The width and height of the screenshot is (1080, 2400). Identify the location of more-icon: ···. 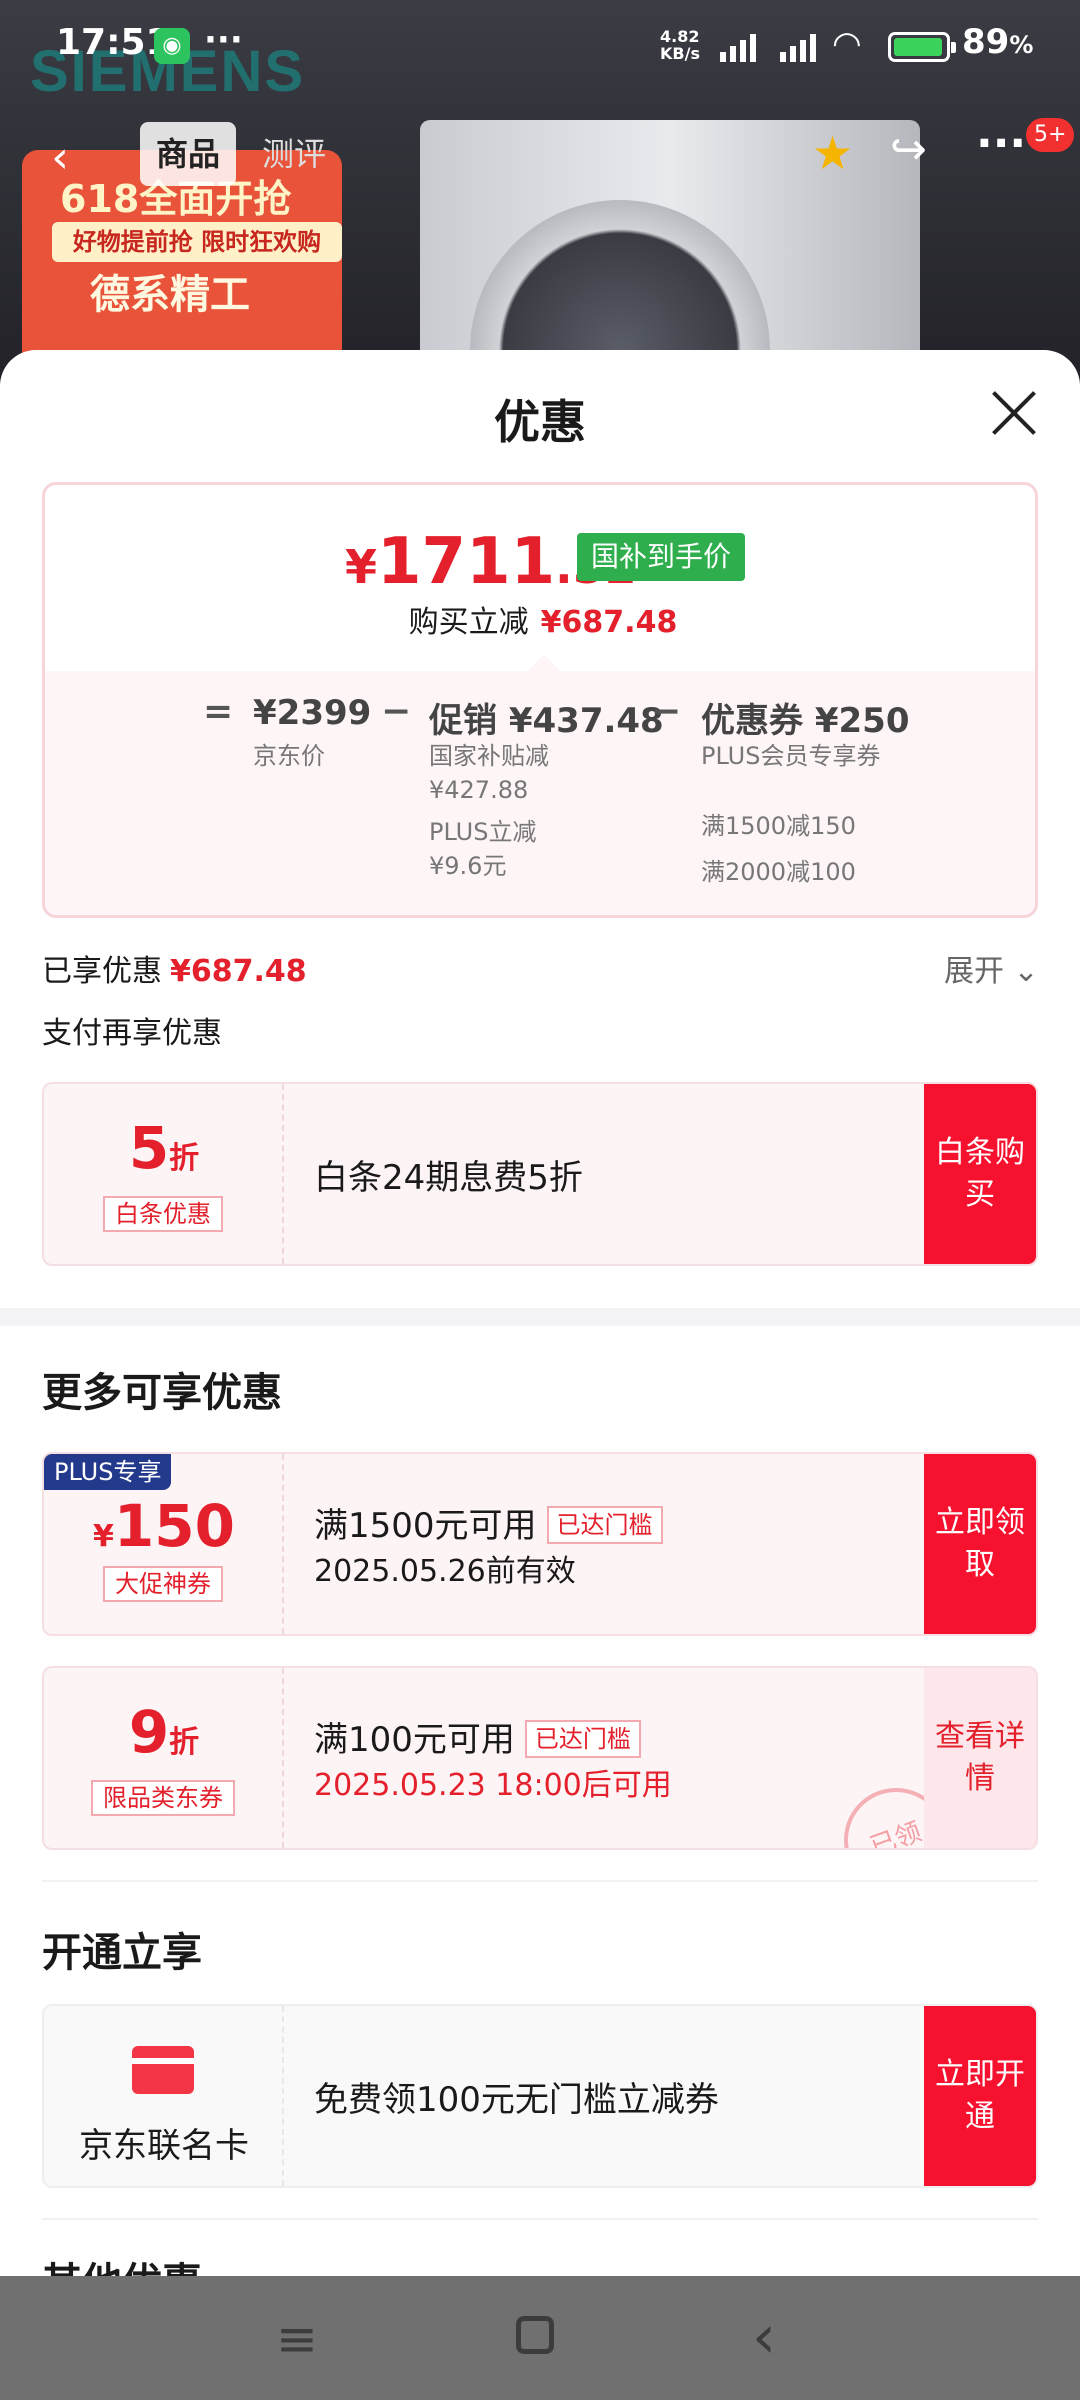
(1001, 143).